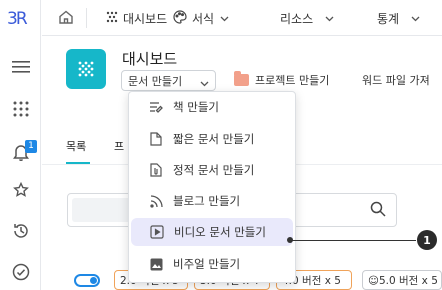 The width and height of the screenshot is (442, 290). I want to click on active-tab-indicator, so click(78, 163).